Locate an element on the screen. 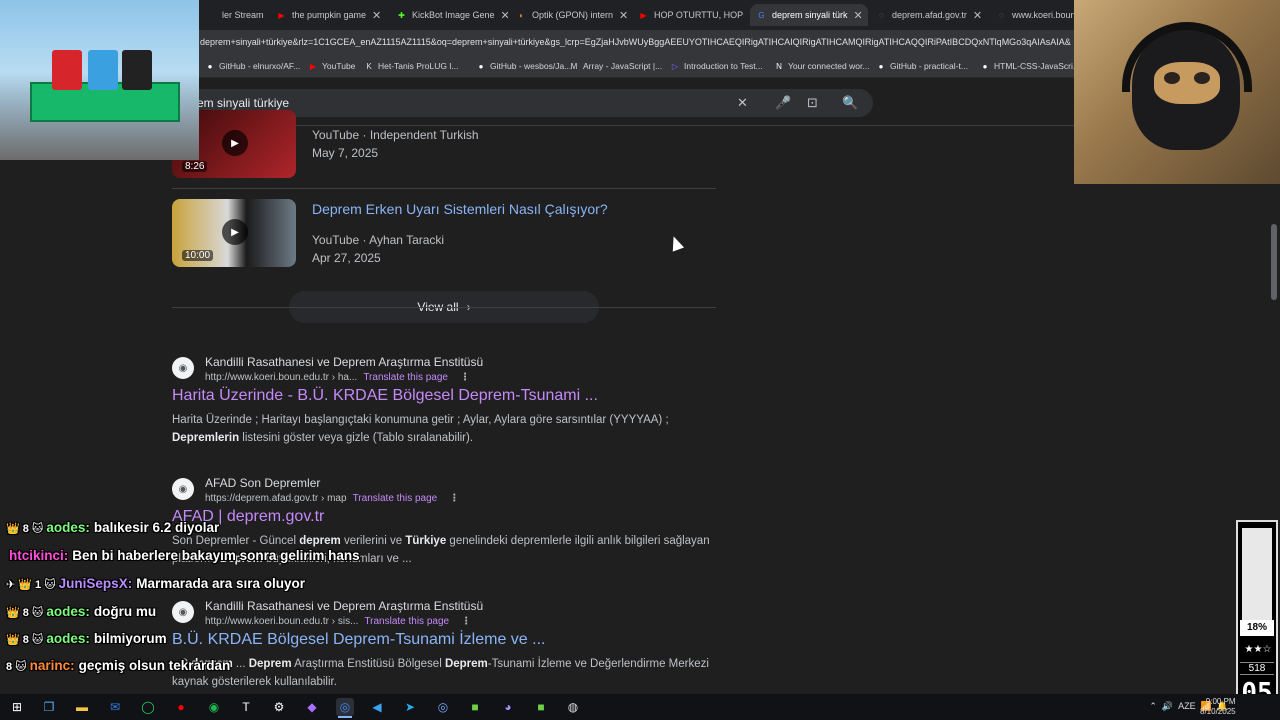  spotify-icon: ◉ is located at coordinates (214, 707).